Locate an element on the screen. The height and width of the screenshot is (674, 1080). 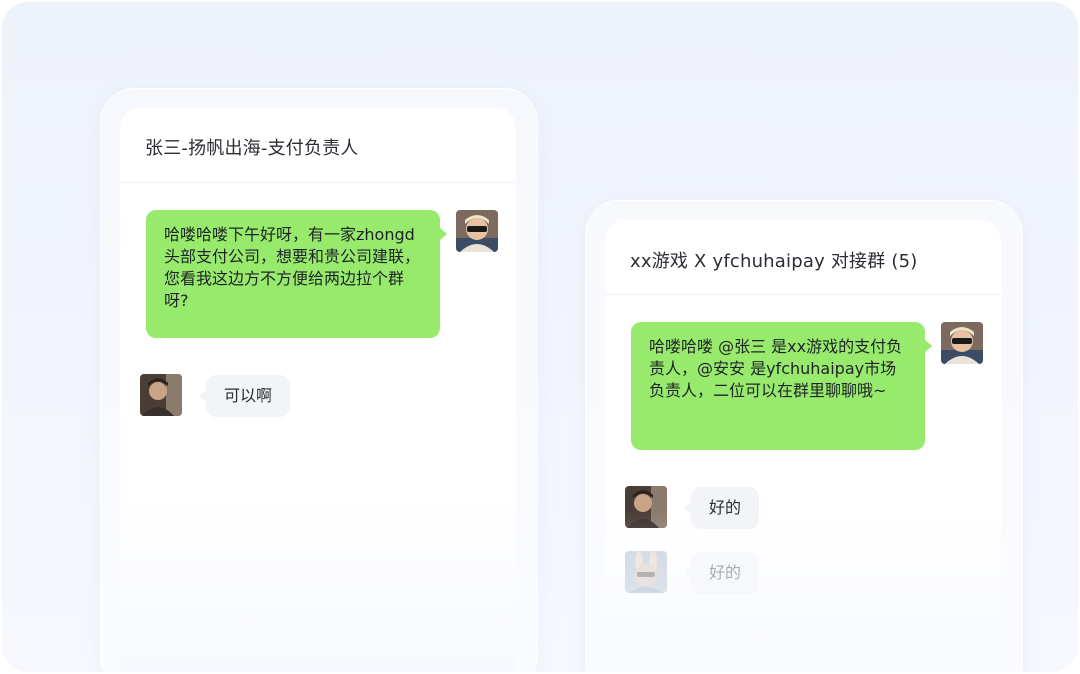
user-avatar-rabbit-icon is located at coordinates (646, 572).